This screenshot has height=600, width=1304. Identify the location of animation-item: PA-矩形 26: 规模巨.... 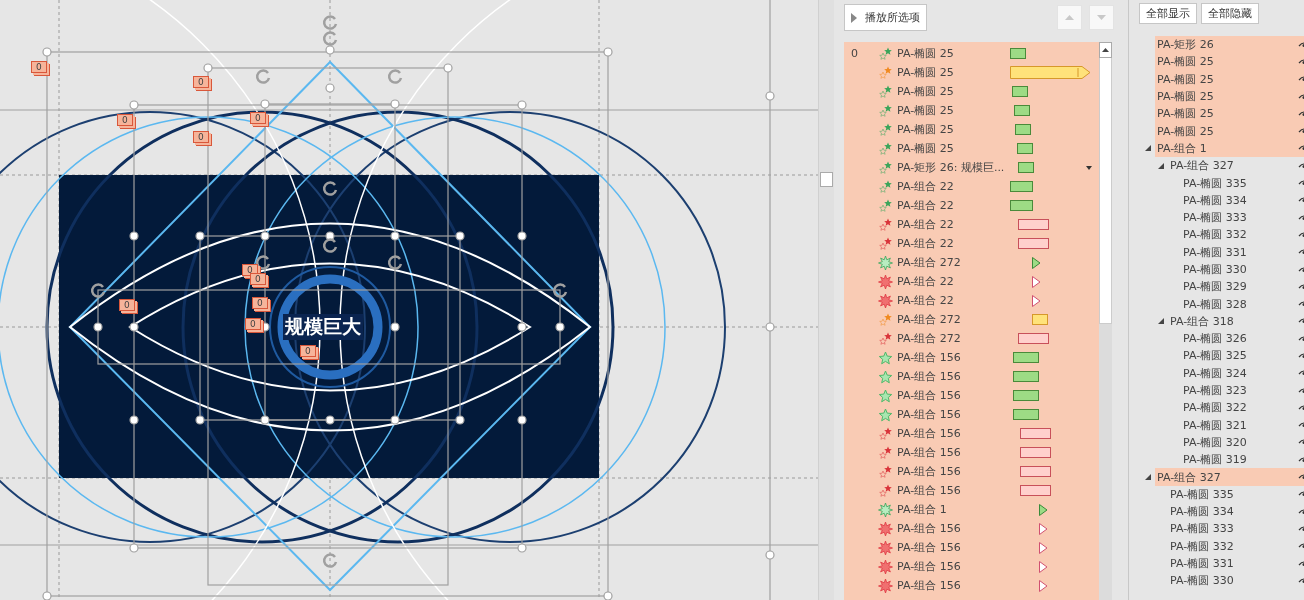
(953, 167).